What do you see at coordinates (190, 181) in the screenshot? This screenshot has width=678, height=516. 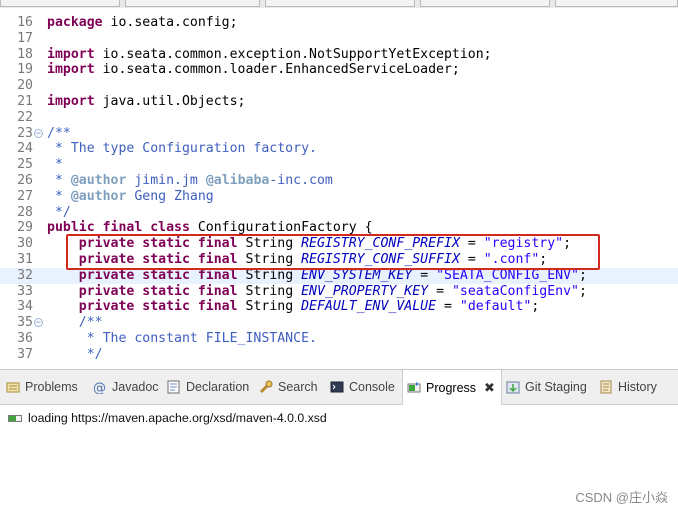 I see `code-content: * @author jimin.jm @alibaba-inc.com` at bounding box center [190, 181].